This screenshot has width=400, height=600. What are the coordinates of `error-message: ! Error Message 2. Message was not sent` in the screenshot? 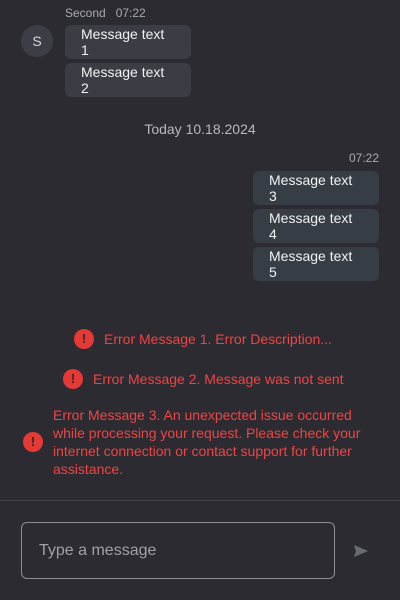 It's located at (203, 379).